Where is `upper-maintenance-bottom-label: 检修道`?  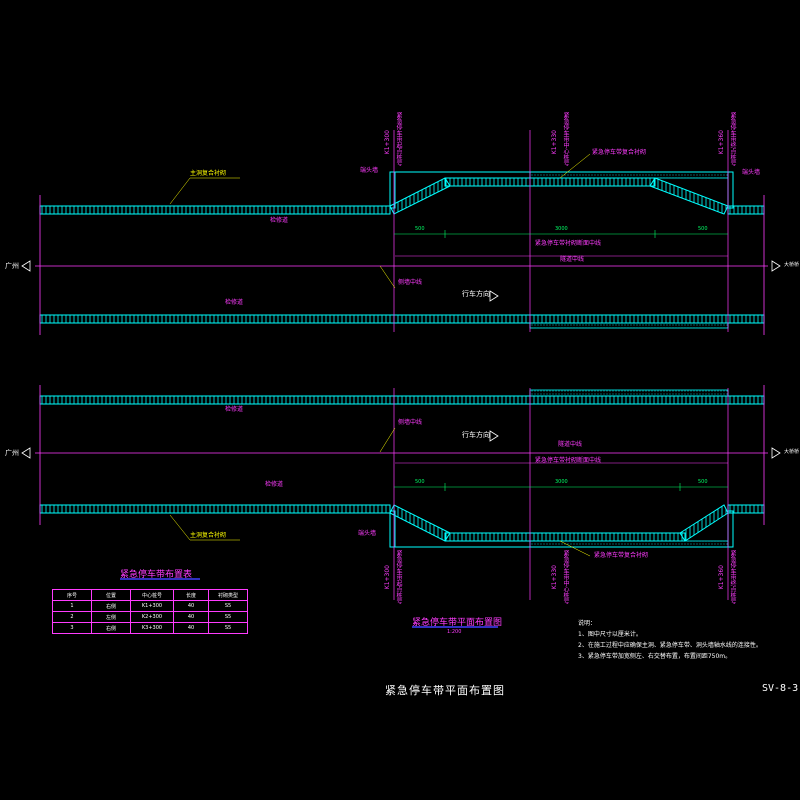
upper-maintenance-bottom-label: 检修道 is located at coordinates (234, 302).